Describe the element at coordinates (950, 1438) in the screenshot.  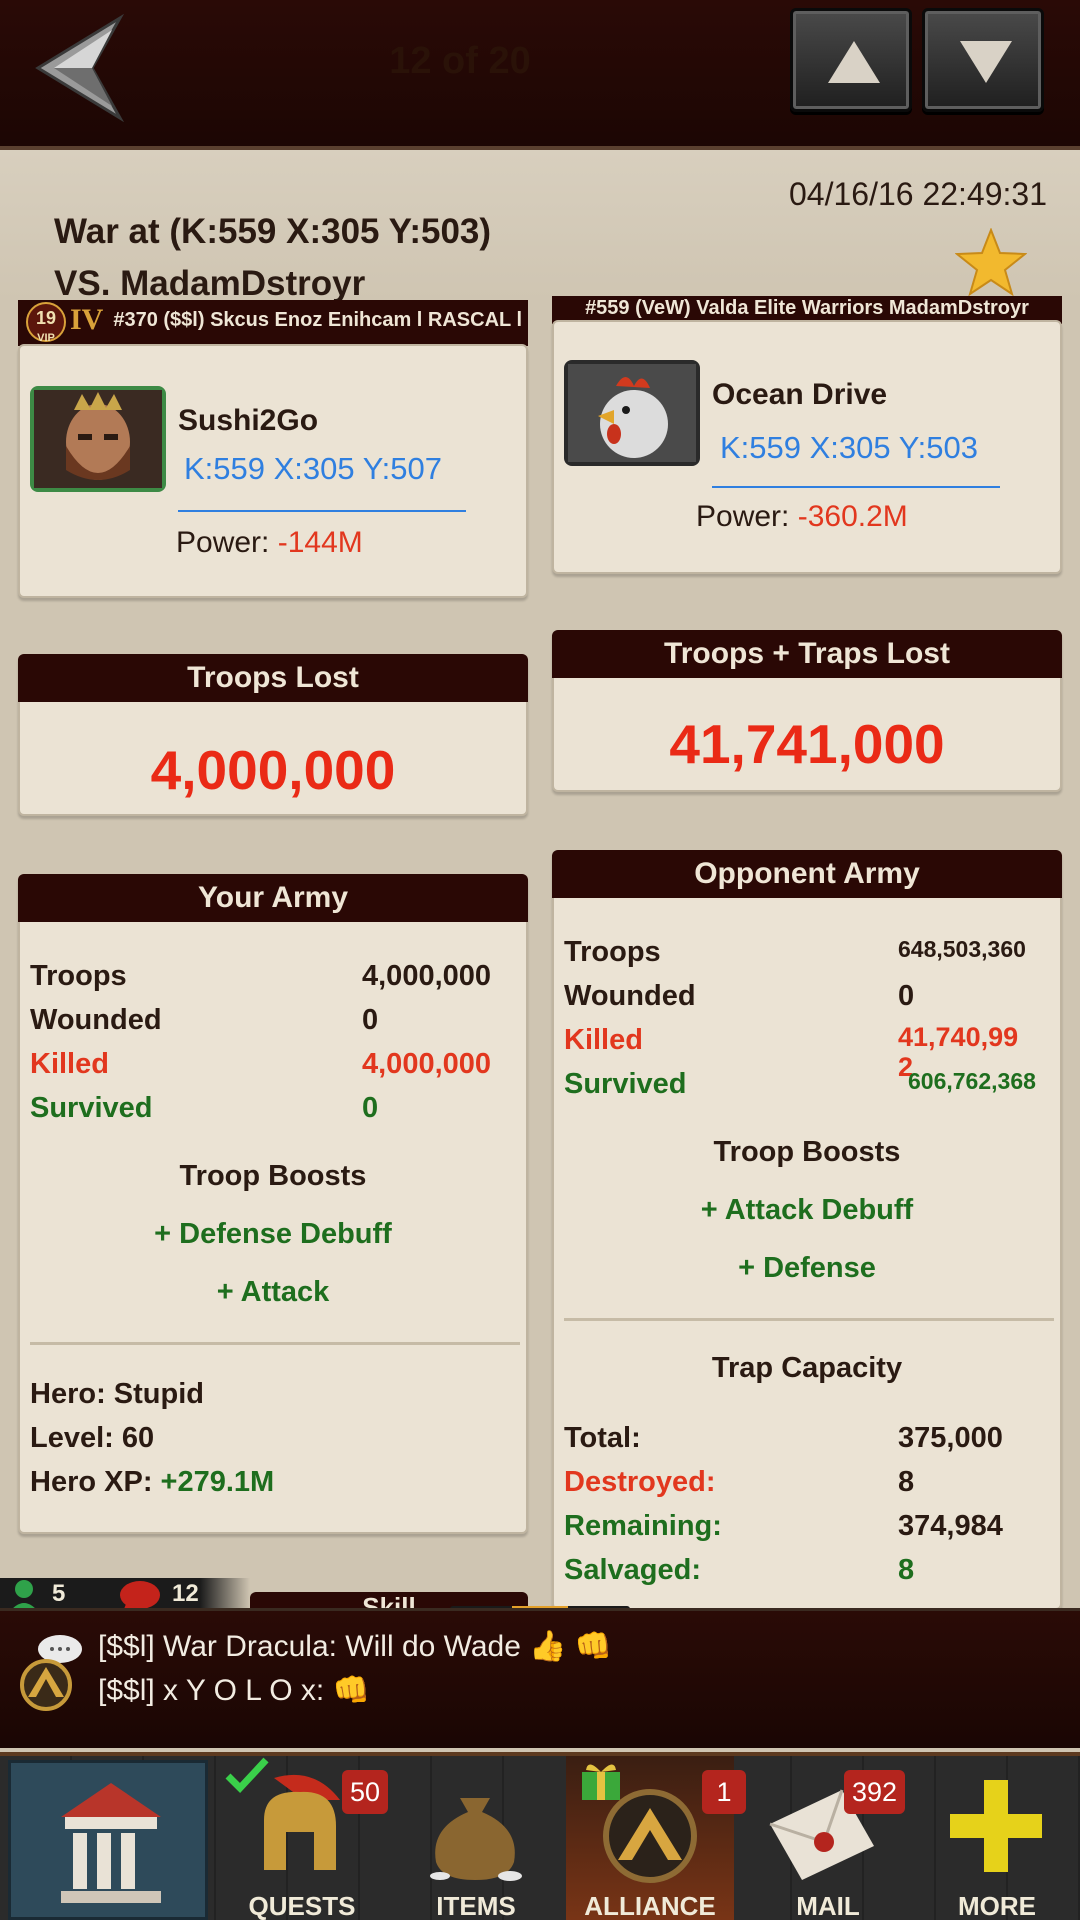
I see `trap-total-value: 375,000` at that location.